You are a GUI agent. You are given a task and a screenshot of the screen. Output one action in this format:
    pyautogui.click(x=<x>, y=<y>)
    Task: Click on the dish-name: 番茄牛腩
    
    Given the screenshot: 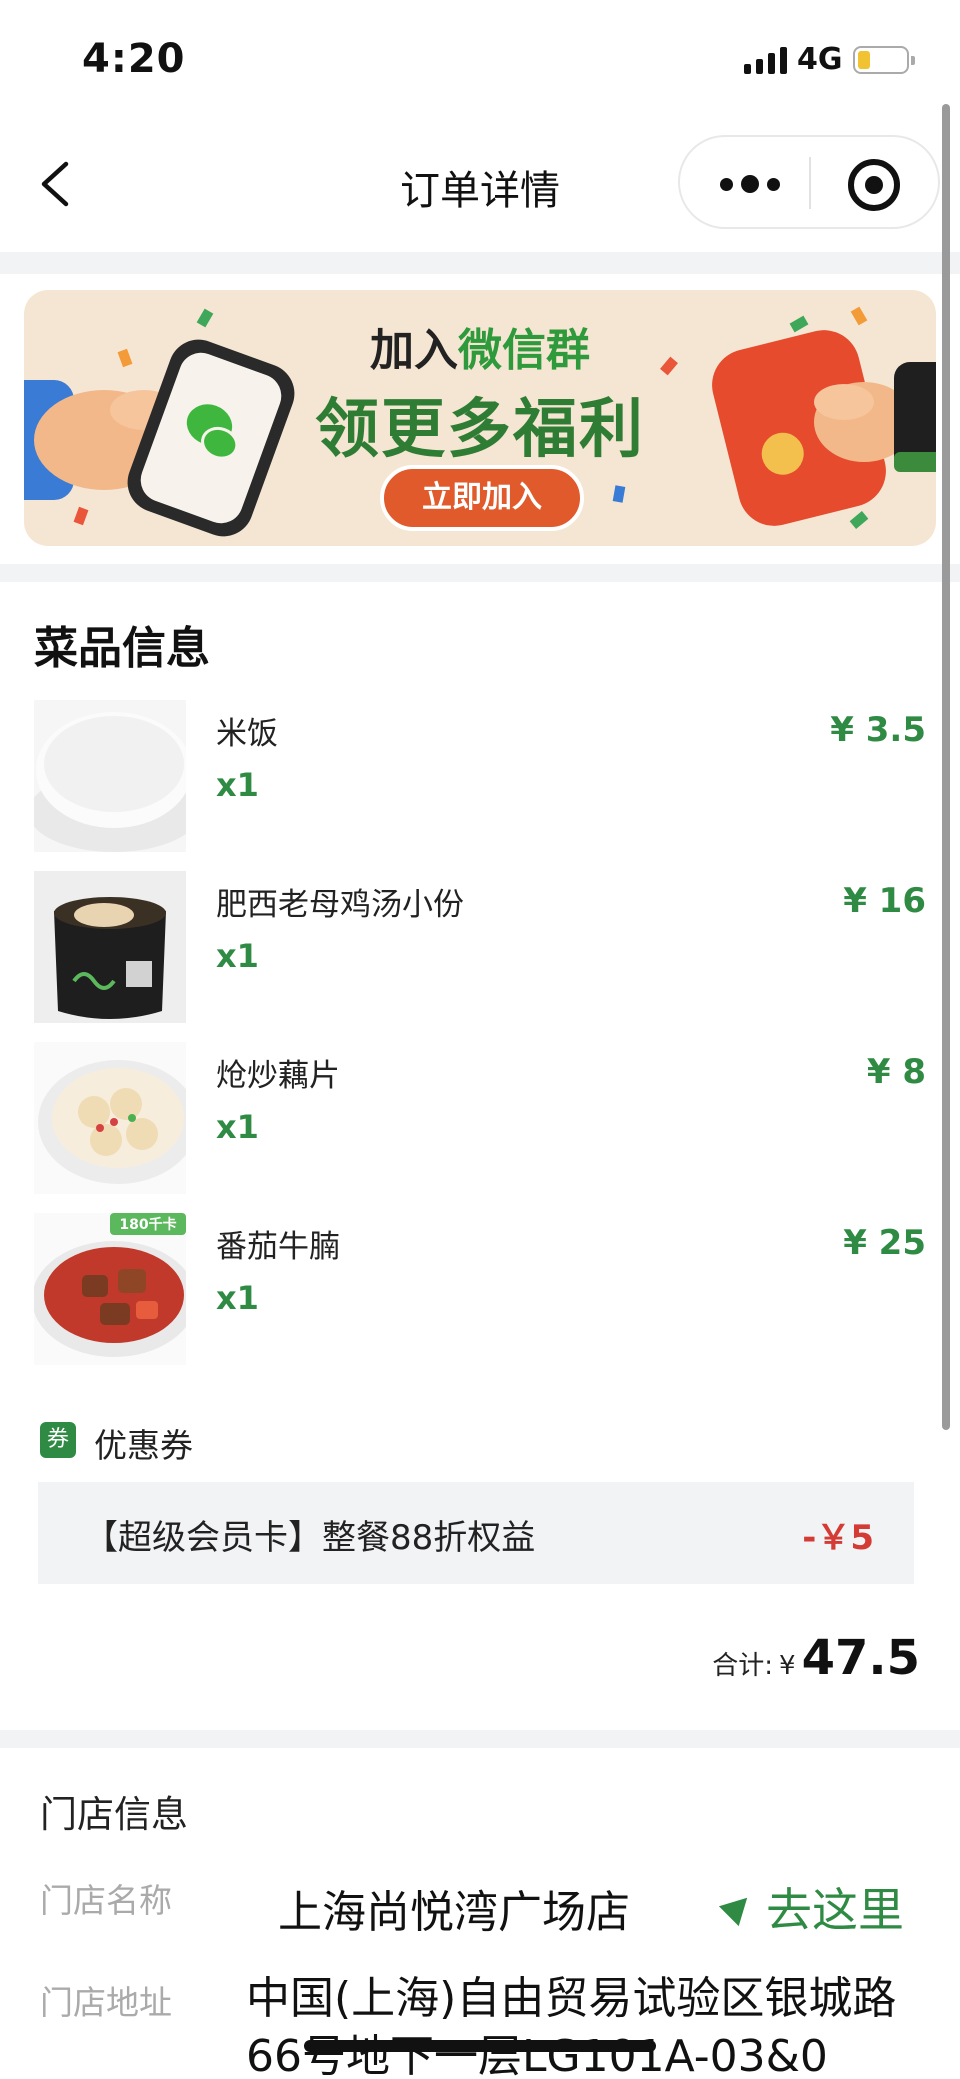 What is the action you would take?
    pyautogui.click(x=278, y=1247)
    